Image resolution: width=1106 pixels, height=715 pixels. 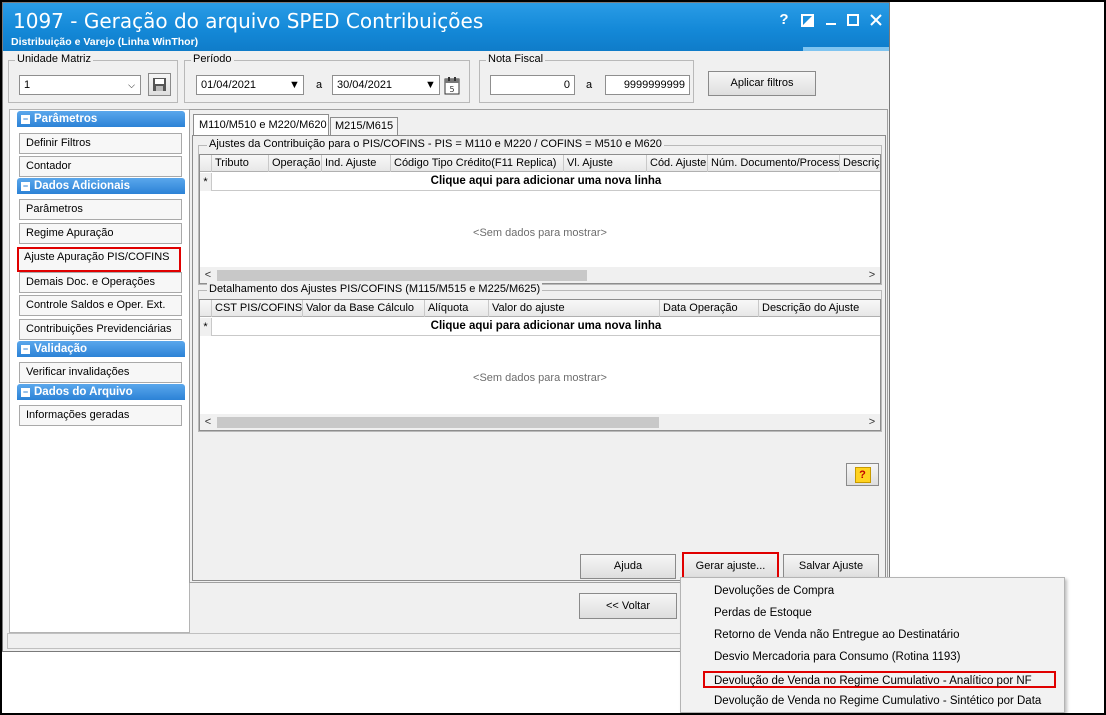 What do you see at coordinates (100, 143) in the screenshot?
I see `sidebar-item-definir-filtros: Definir Filtros` at bounding box center [100, 143].